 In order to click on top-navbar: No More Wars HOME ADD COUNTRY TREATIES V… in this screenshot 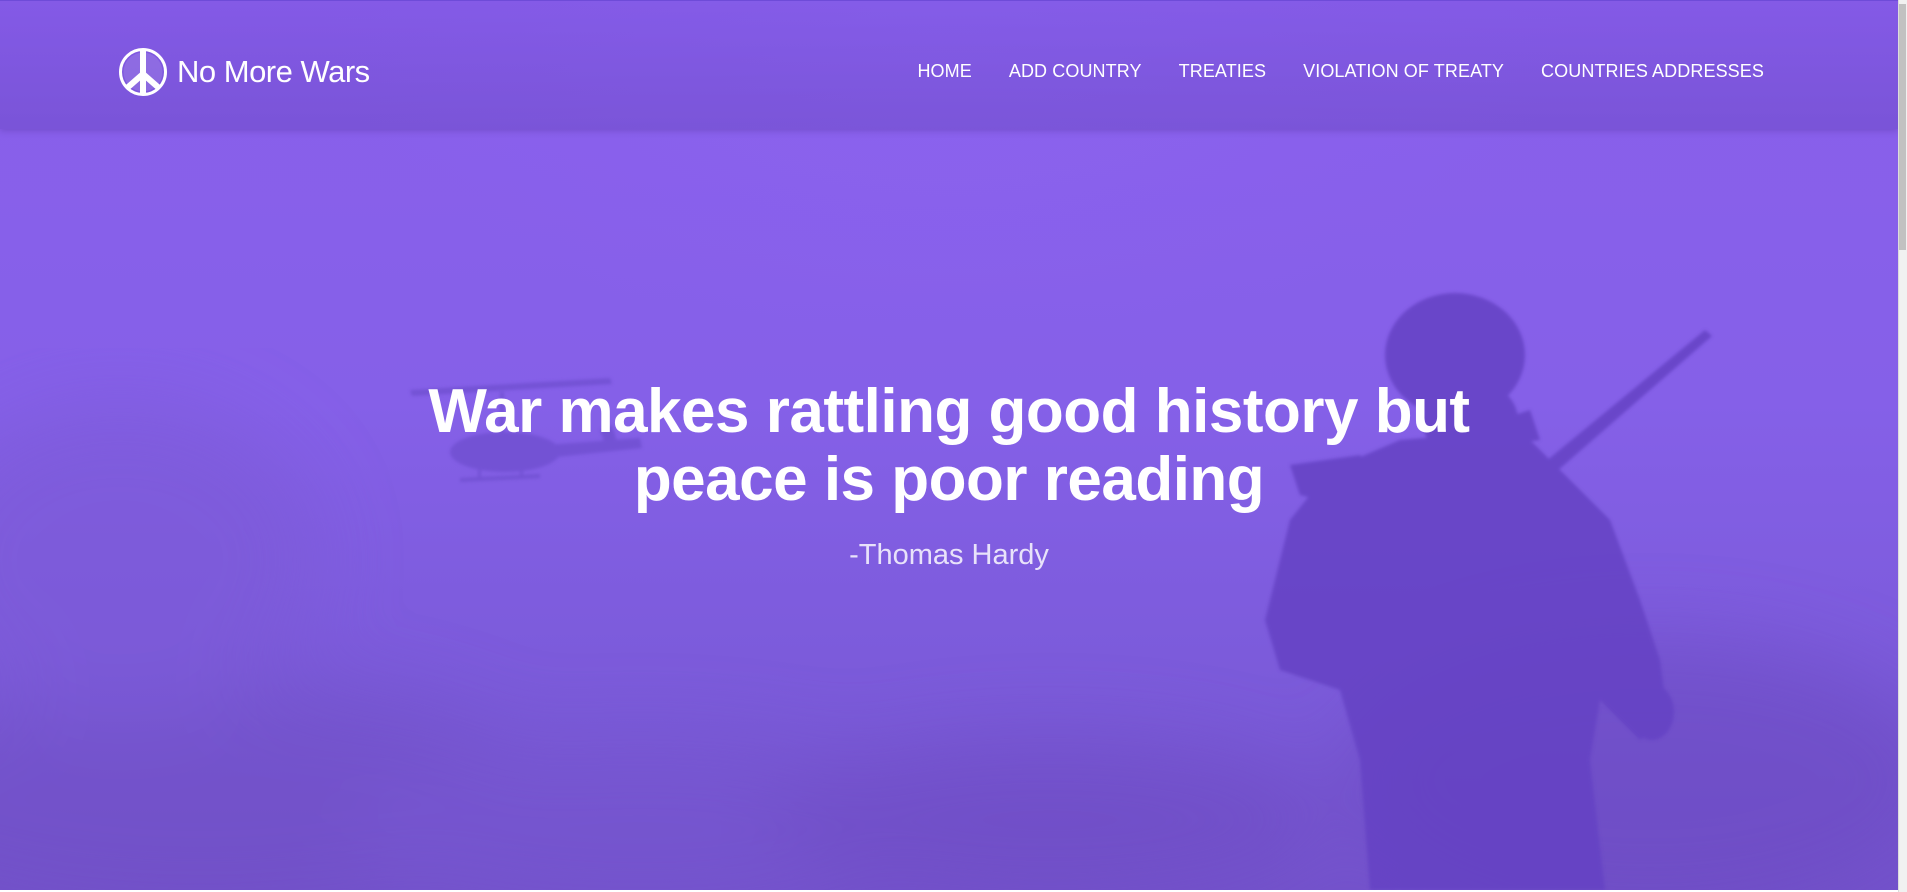, I will do `click(949, 64)`.